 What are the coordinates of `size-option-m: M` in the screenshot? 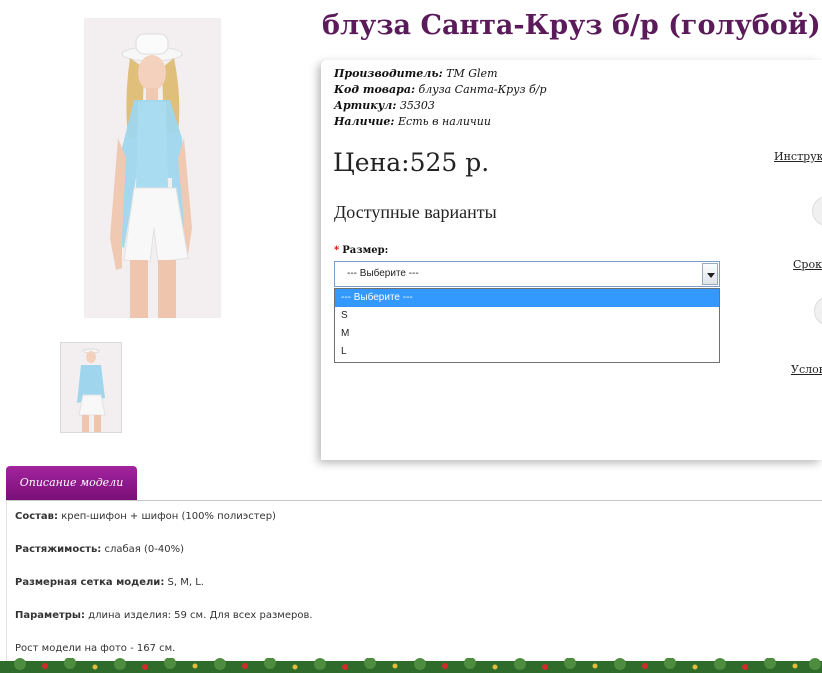 It's located at (527, 334).